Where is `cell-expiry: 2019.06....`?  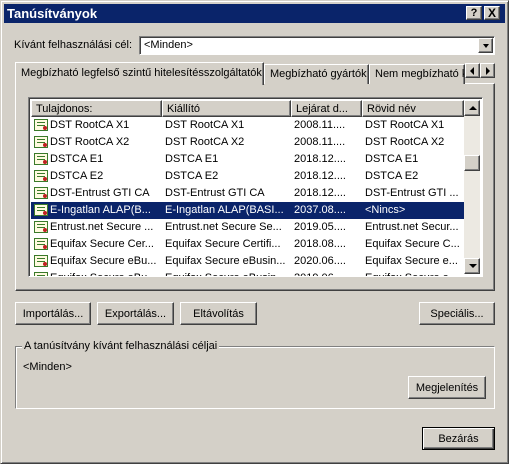
cell-expiry: 2019.06.... is located at coordinates (327, 274).